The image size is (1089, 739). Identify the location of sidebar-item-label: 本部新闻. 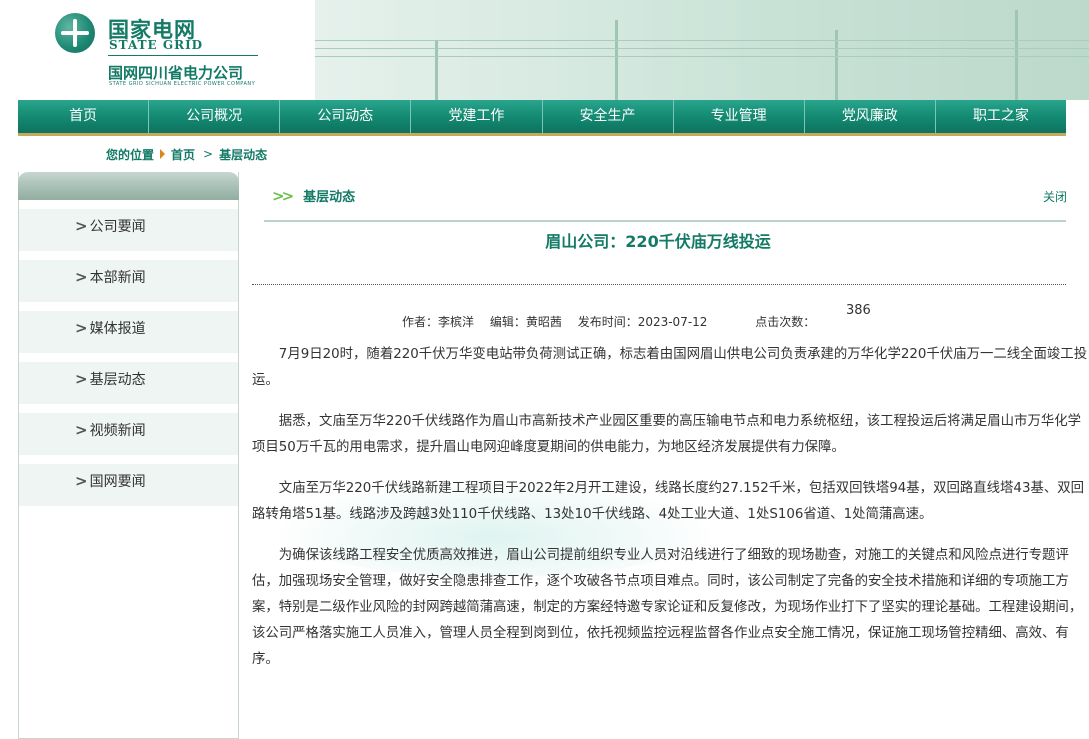
(117, 278).